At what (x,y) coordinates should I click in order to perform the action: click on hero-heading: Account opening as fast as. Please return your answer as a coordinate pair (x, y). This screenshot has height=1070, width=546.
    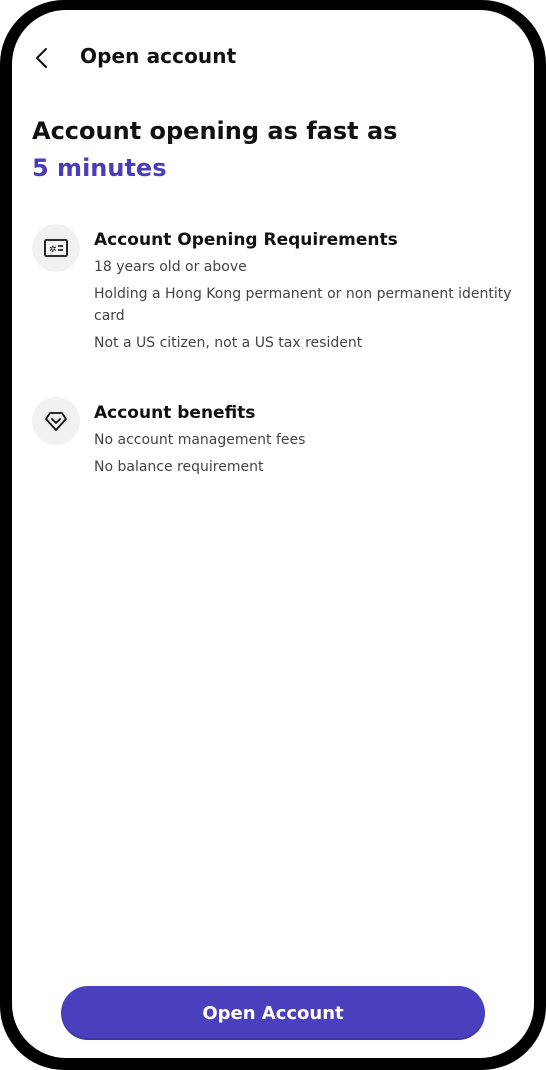
    Looking at the image, I should click on (215, 131).